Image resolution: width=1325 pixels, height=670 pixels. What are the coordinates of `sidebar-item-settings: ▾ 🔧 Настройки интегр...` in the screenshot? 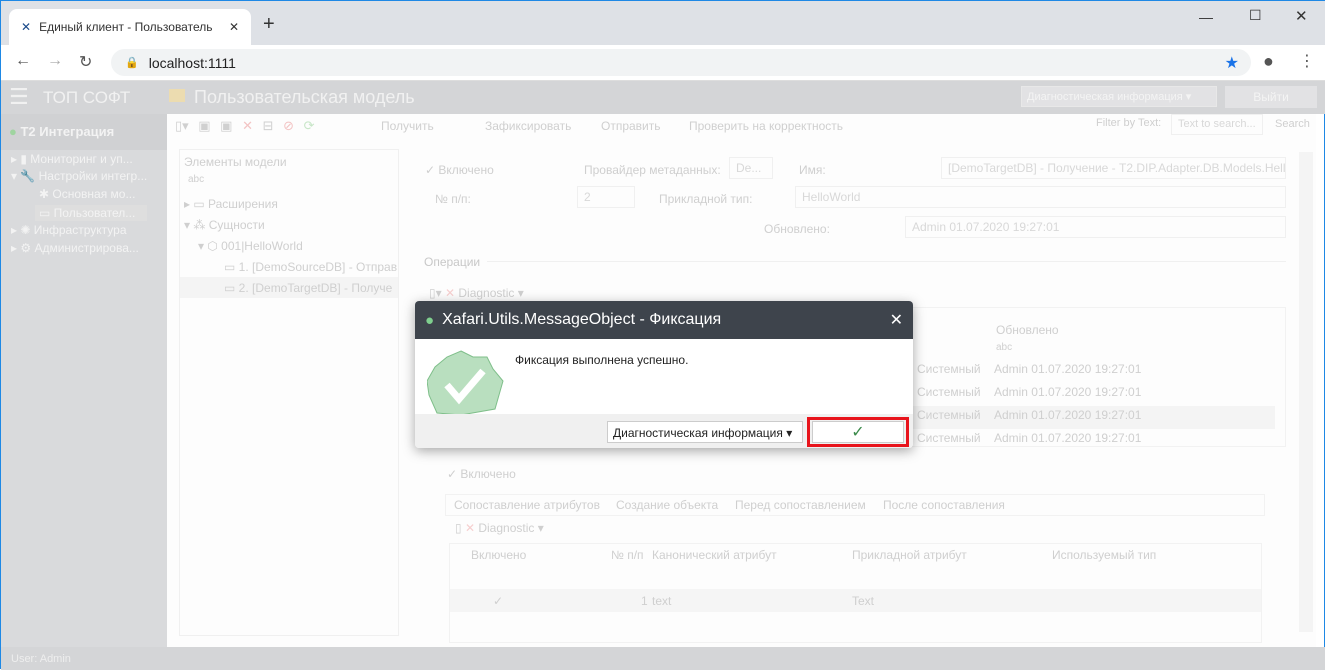 It's located at (79, 176).